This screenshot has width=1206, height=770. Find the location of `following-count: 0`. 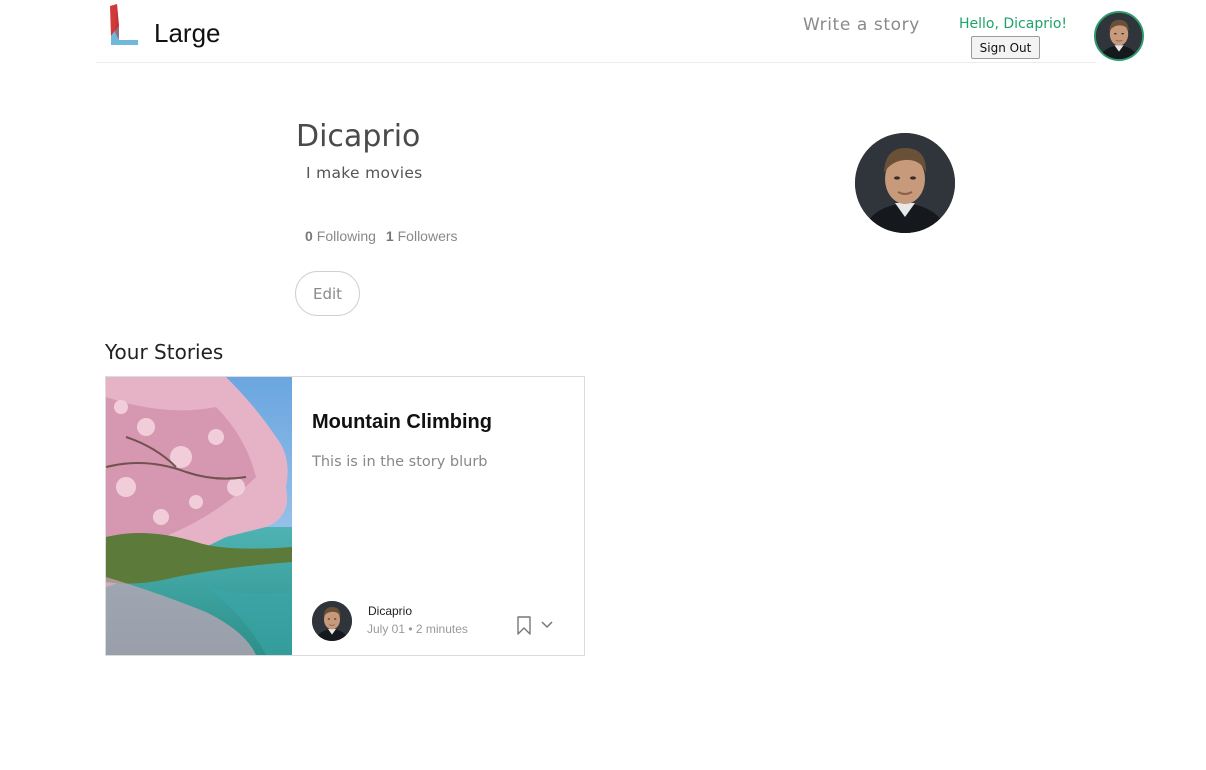

following-count: 0 is located at coordinates (309, 236).